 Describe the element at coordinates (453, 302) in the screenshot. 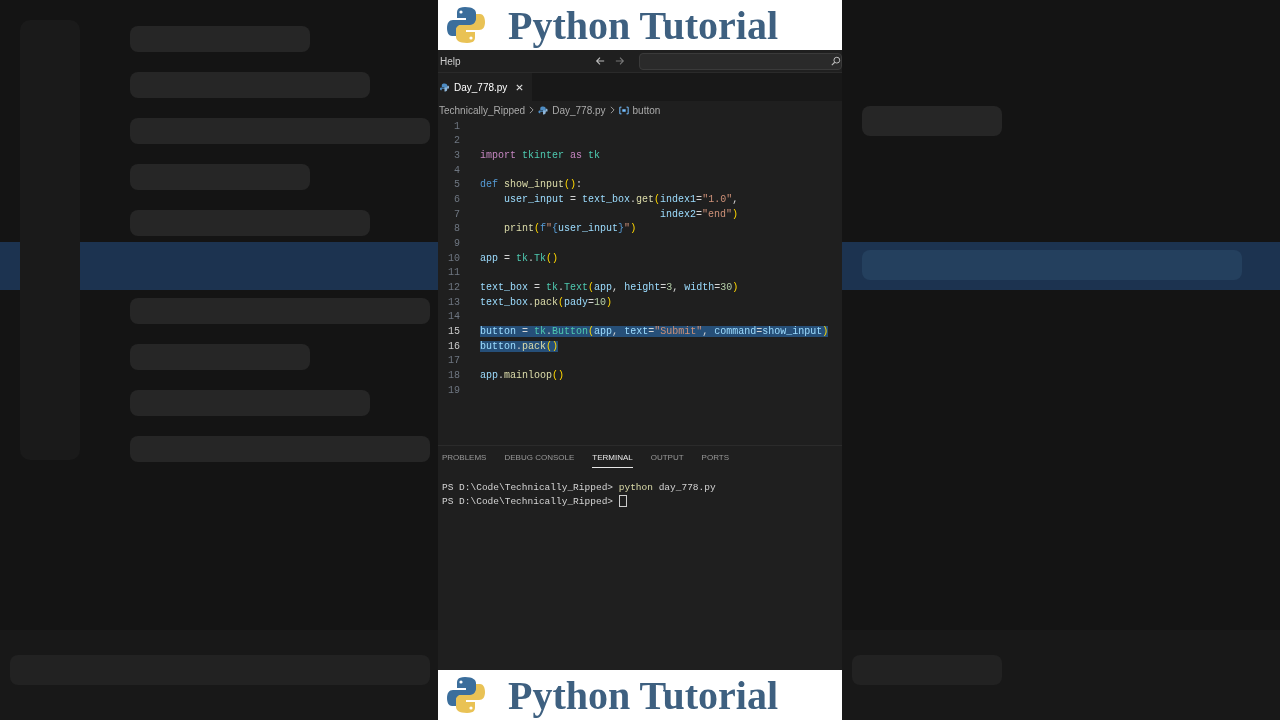

I see `line-number: 13` at that location.